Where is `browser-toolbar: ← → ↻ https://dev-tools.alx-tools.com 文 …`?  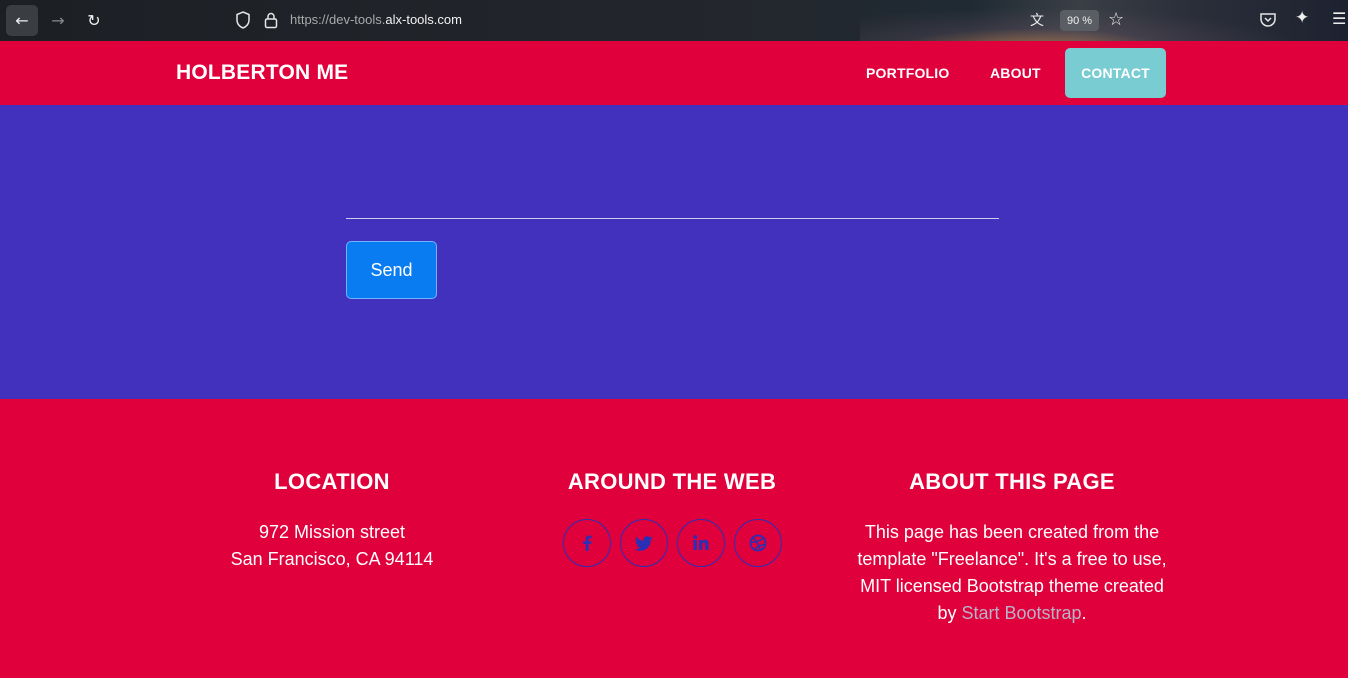
browser-toolbar: ← → ↻ https://dev-tools.alx-tools.com 文 … is located at coordinates (674, 20).